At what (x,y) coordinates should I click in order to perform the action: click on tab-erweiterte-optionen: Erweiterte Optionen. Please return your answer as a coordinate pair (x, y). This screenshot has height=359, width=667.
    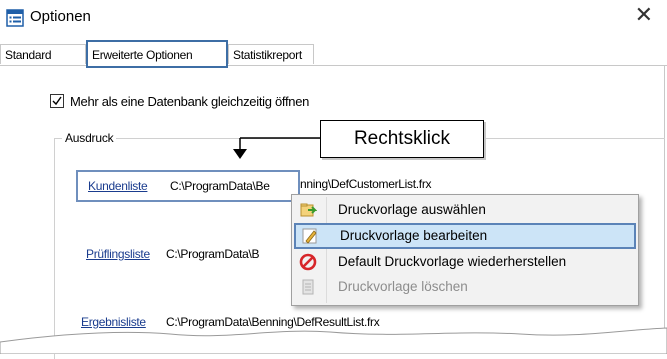
    Looking at the image, I should click on (157, 54).